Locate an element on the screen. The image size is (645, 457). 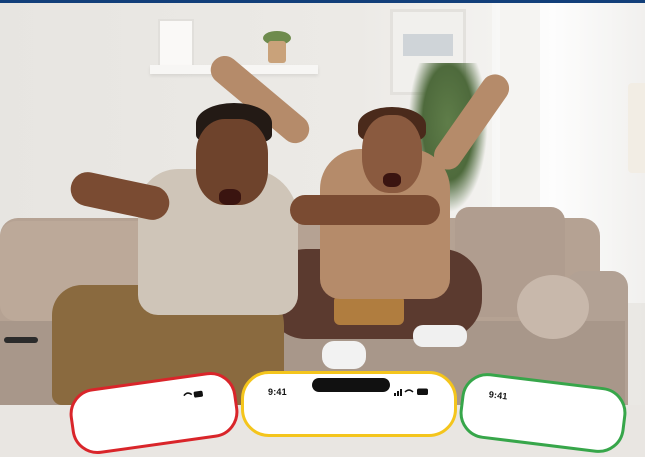
woman-sneaker-right is located at coordinates (440, 336).